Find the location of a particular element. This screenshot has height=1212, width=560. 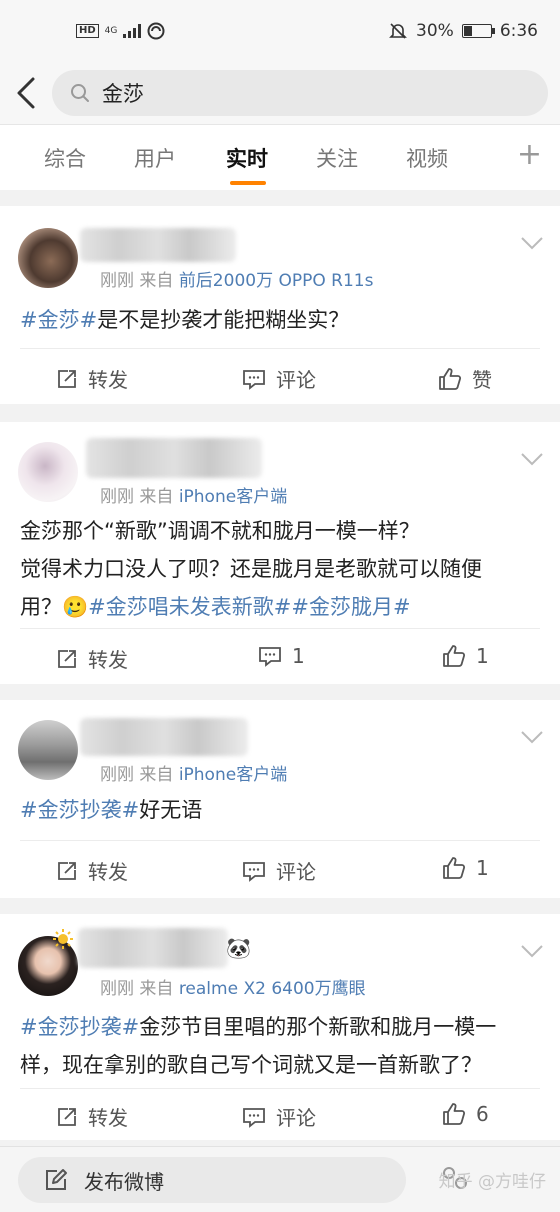

battery-percent: 30% is located at coordinates (435, 31).